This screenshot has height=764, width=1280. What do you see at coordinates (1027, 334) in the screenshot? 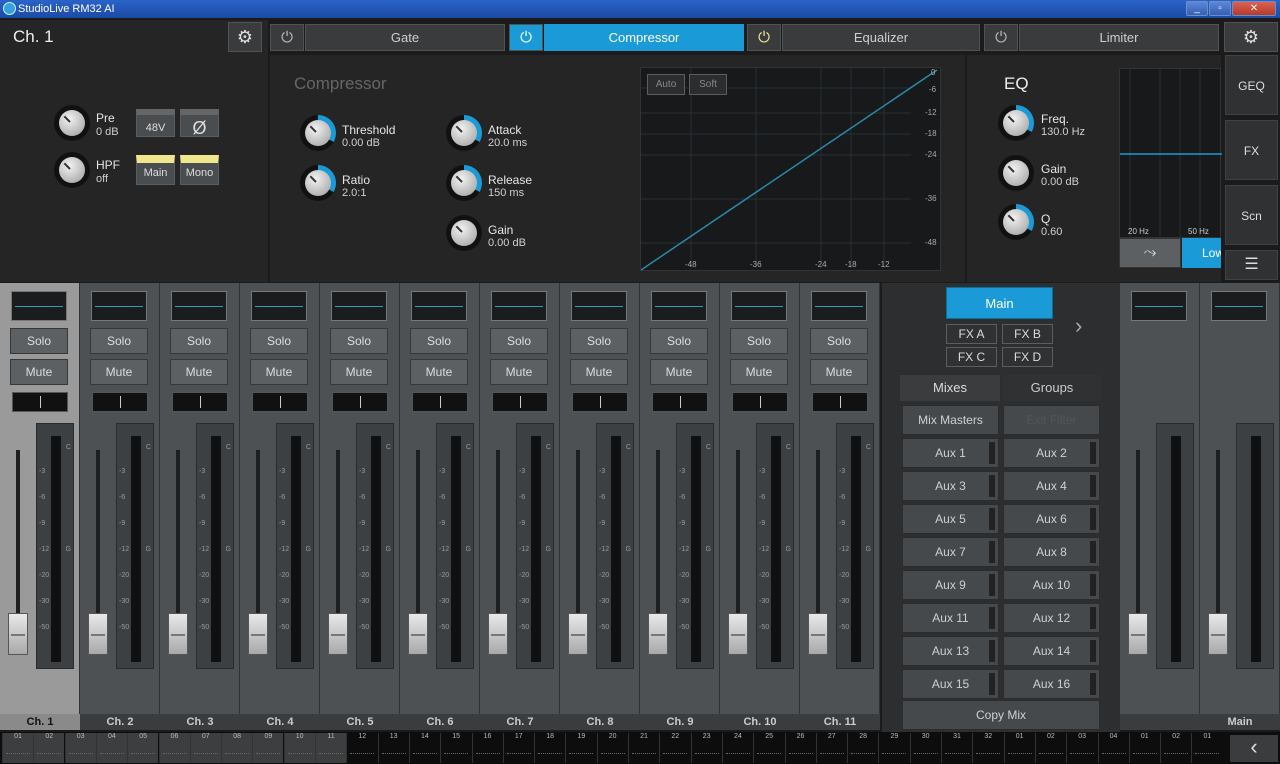
I see `fx-b-button: FX B` at bounding box center [1027, 334].